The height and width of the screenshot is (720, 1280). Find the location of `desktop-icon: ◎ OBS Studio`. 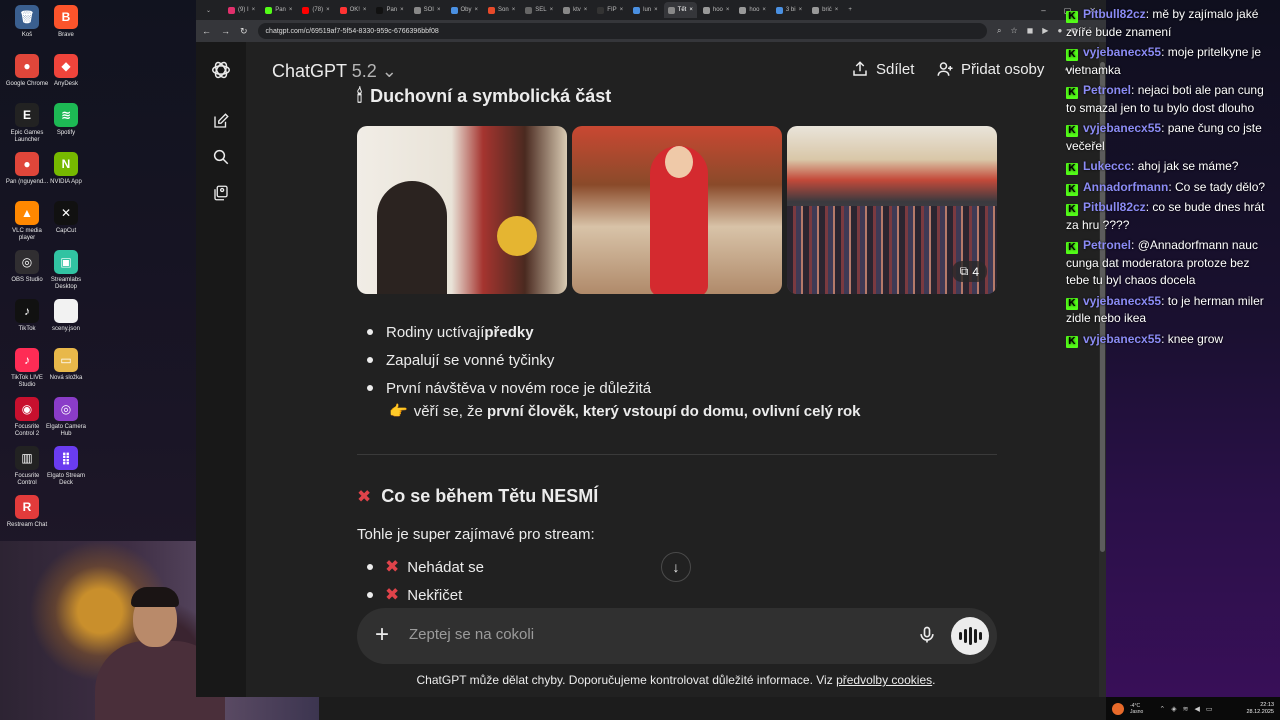

desktop-icon: ◎ OBS Studio is located at coordinates (27, 267).